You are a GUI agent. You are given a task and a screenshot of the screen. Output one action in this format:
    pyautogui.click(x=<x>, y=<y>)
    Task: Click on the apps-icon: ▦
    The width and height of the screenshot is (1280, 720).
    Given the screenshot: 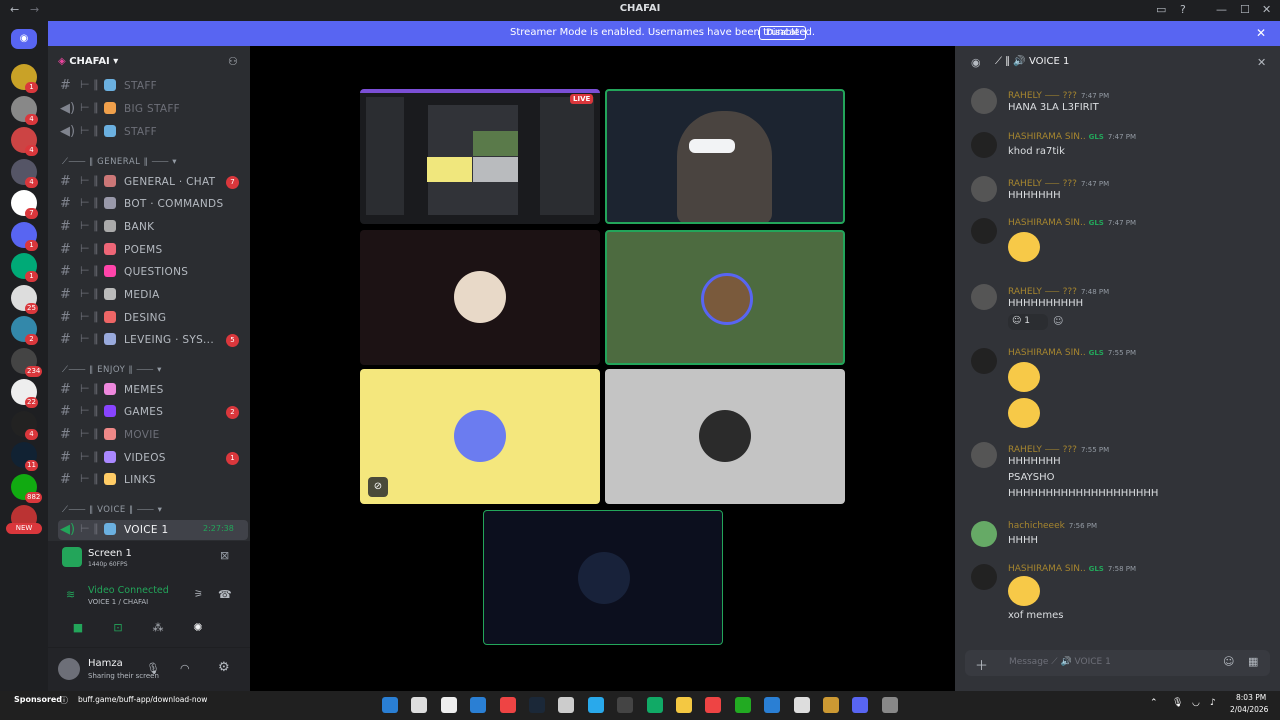 What is the action you would take?
    pyautogui.click(x=1253, y=661)
    